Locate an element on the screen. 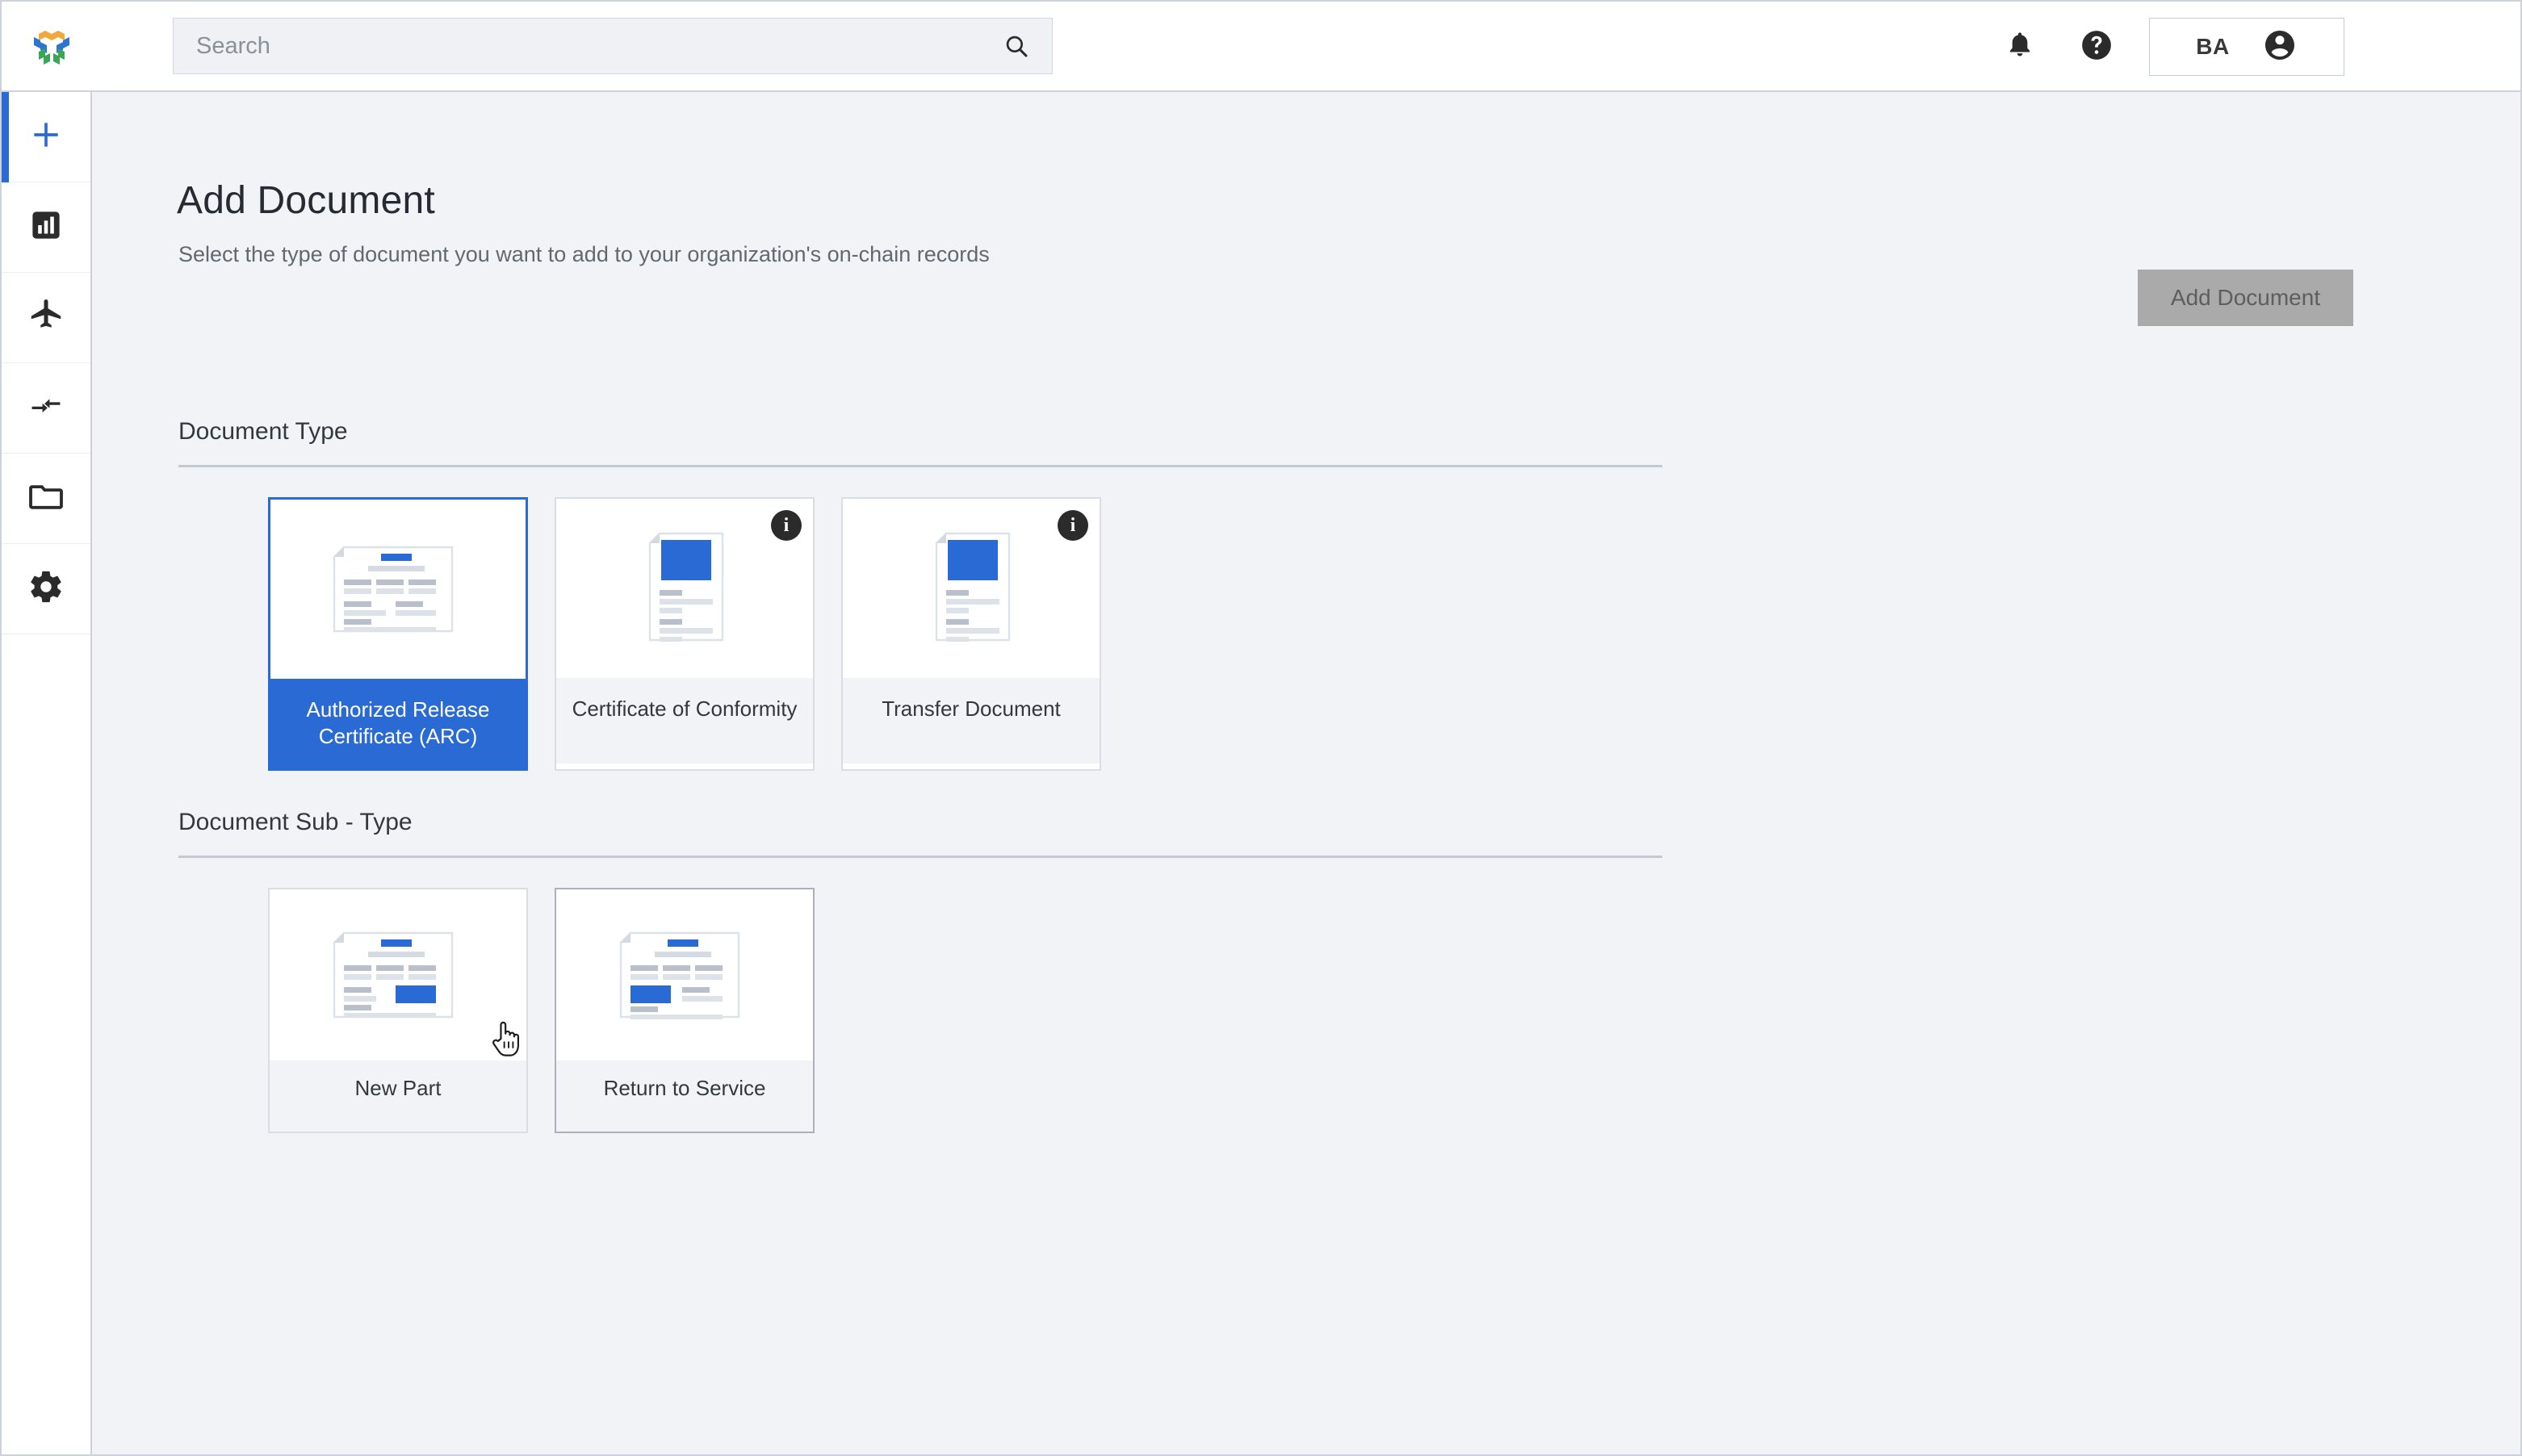 The height and width of the screenshot is (1456, 2522). search-bar is located at coordinates (613, 46).